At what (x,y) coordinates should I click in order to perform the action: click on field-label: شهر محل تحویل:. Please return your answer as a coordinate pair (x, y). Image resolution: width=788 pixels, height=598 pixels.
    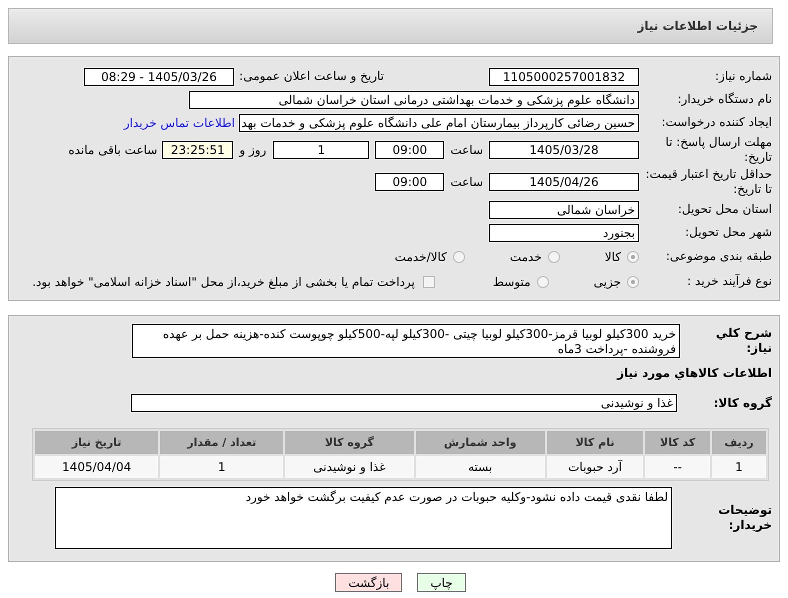
    Looking at the image, I should click on (728, 232).